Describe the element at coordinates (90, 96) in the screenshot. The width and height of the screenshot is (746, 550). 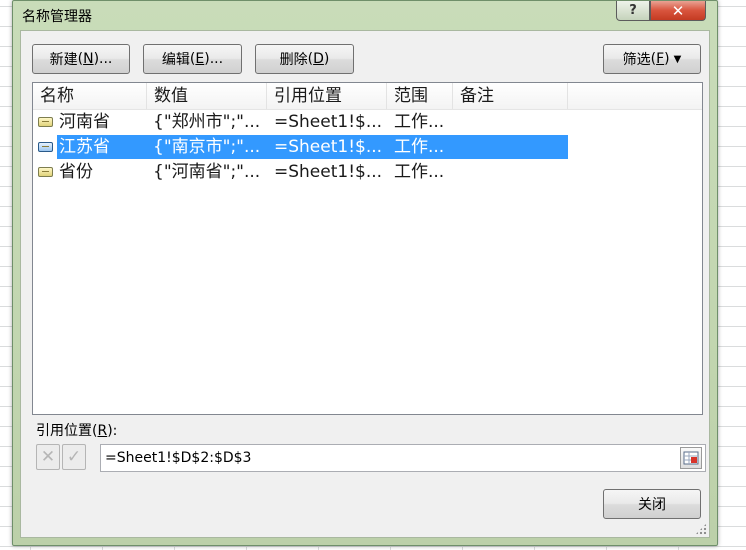
I see `column-header-name: 名称` at that location.